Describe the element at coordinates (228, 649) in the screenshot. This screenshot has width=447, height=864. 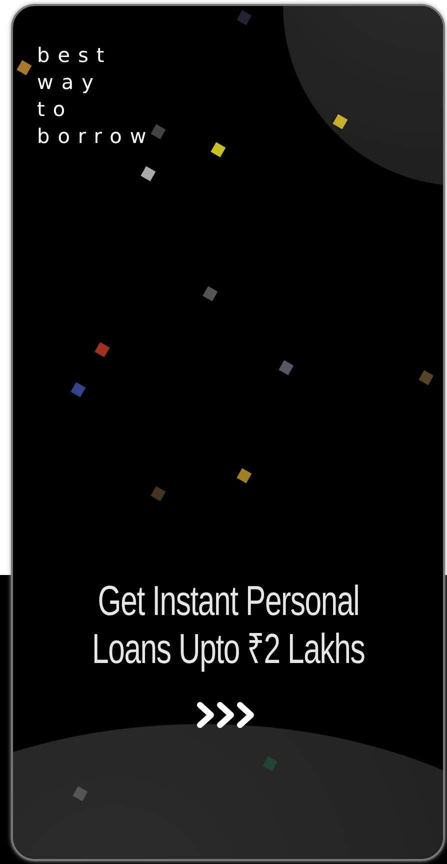
I see `headline-text: Loans Upto ₹2 Lakhs` at that location.